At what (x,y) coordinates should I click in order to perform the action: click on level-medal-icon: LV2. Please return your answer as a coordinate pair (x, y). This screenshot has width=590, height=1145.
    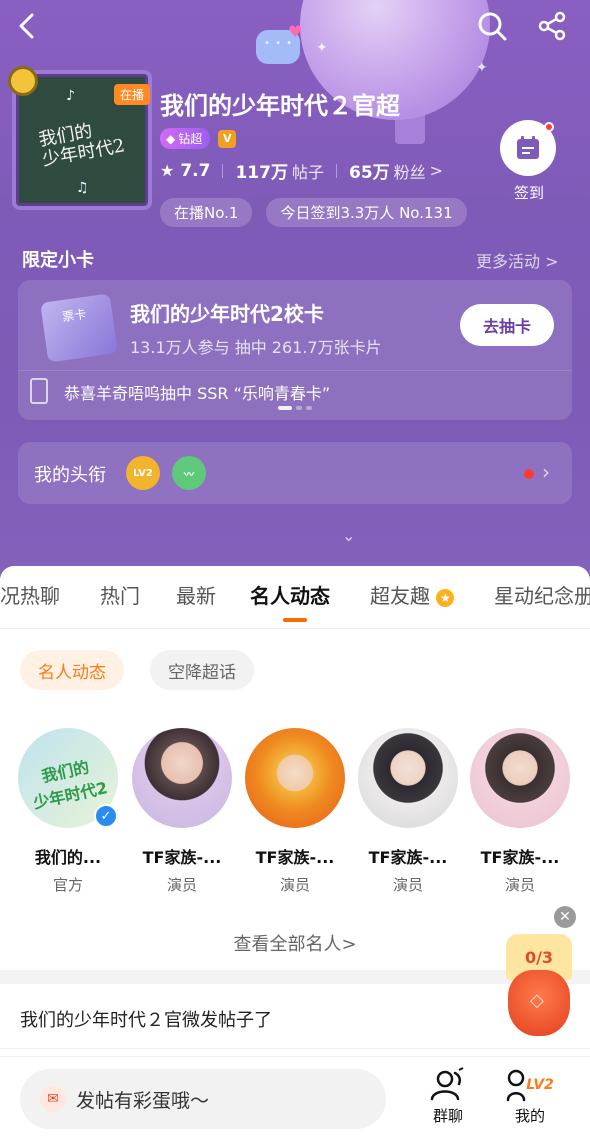
    Looking at the image, I should click on (143, 473).